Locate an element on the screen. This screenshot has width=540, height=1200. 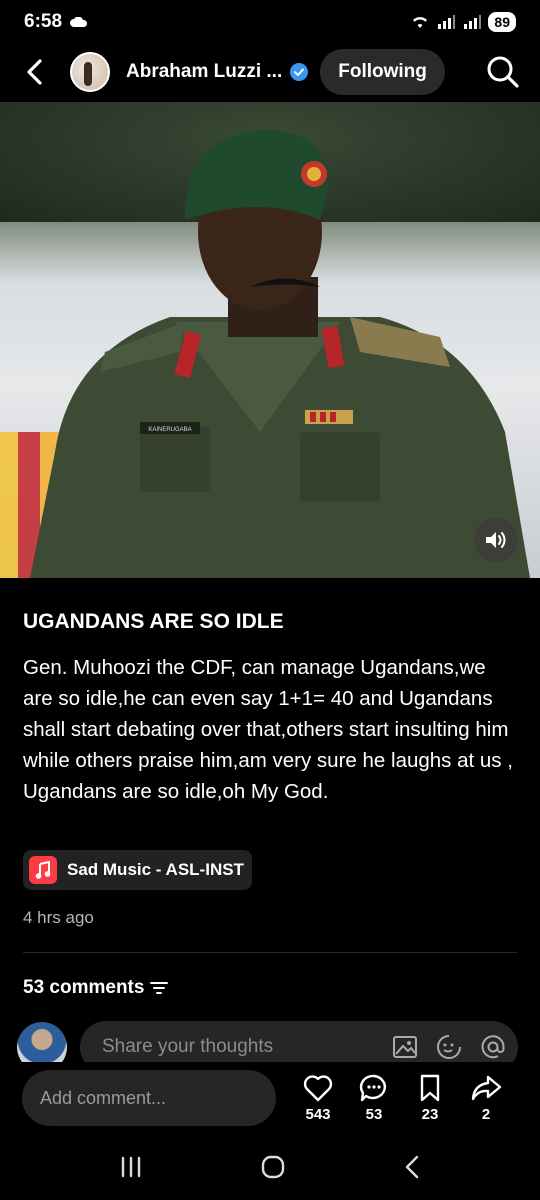
cloud-icon is located at coordinates (79, 22).